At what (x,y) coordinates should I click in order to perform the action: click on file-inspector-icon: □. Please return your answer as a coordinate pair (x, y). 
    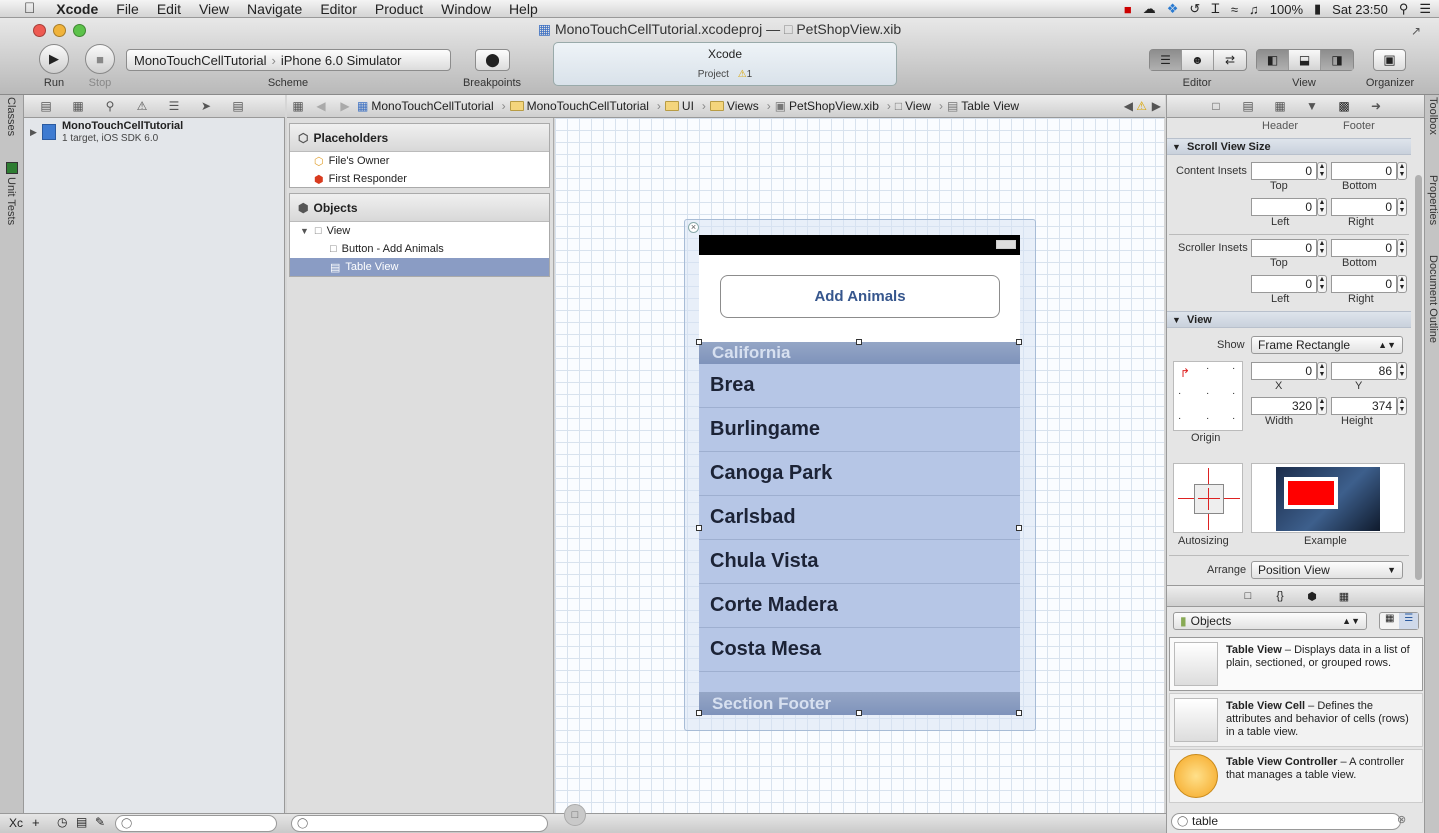
    Looking at the image, I should click on (1216, 106).